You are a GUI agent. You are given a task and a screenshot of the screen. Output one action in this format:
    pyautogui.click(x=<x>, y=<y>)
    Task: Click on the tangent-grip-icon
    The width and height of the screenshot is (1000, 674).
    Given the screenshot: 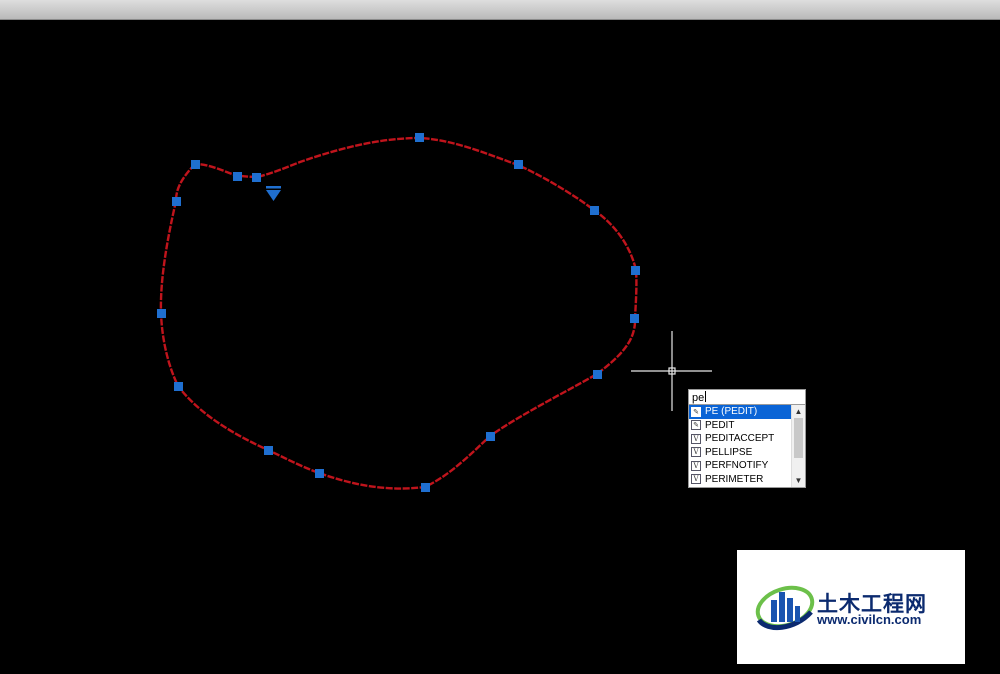 What is the action you would take?
    pyautogui.click(x=273, y=193)
    